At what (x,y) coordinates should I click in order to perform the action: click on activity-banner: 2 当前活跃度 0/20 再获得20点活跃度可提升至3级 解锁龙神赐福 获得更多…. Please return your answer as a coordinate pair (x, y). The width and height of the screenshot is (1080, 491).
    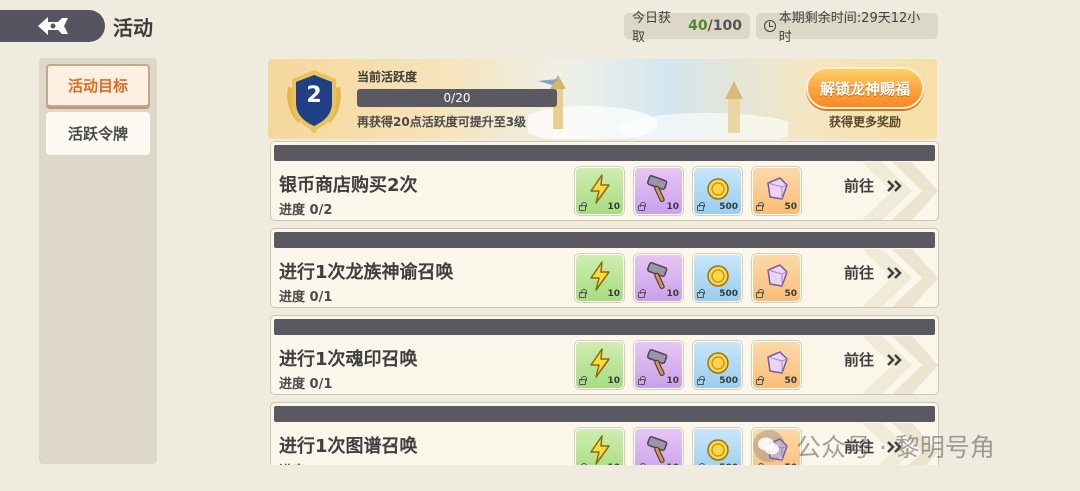
    Looking at the image, I should click on (602, 99).